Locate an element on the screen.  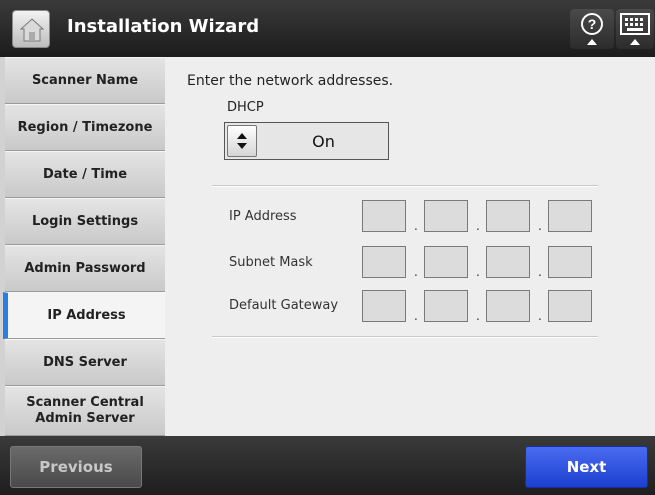
sidebar-item-label: Date / Time is located at coordinates (85, 174).